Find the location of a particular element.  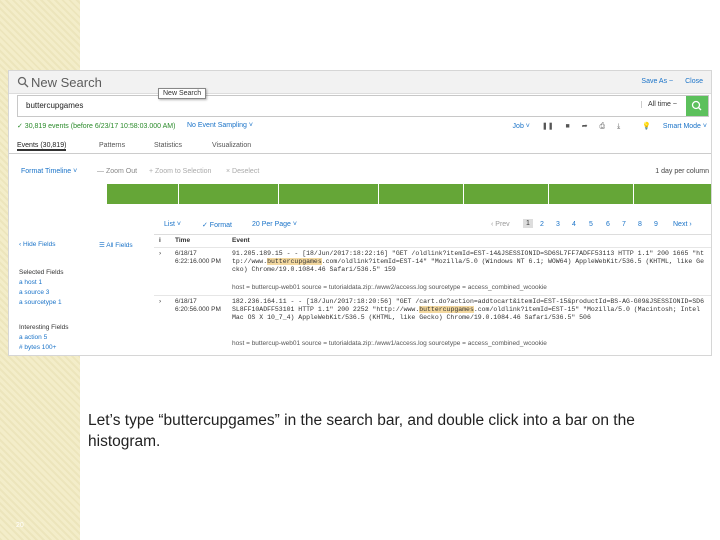

format-timeline-menu: Format Timeline ˅ is located at coordinates (49, 171).